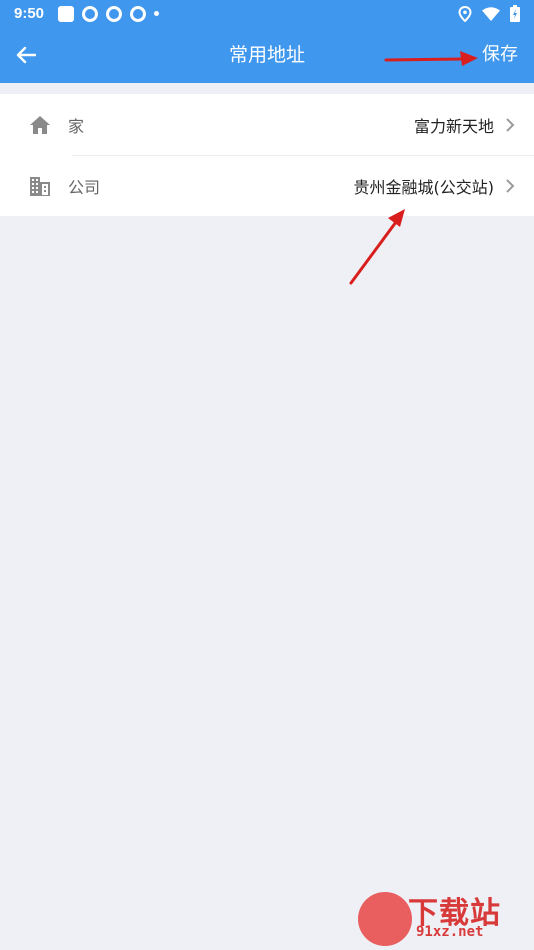 The height and width of the screenshot is (950, 534). I want to click on dot-icon, so click(157, 13).